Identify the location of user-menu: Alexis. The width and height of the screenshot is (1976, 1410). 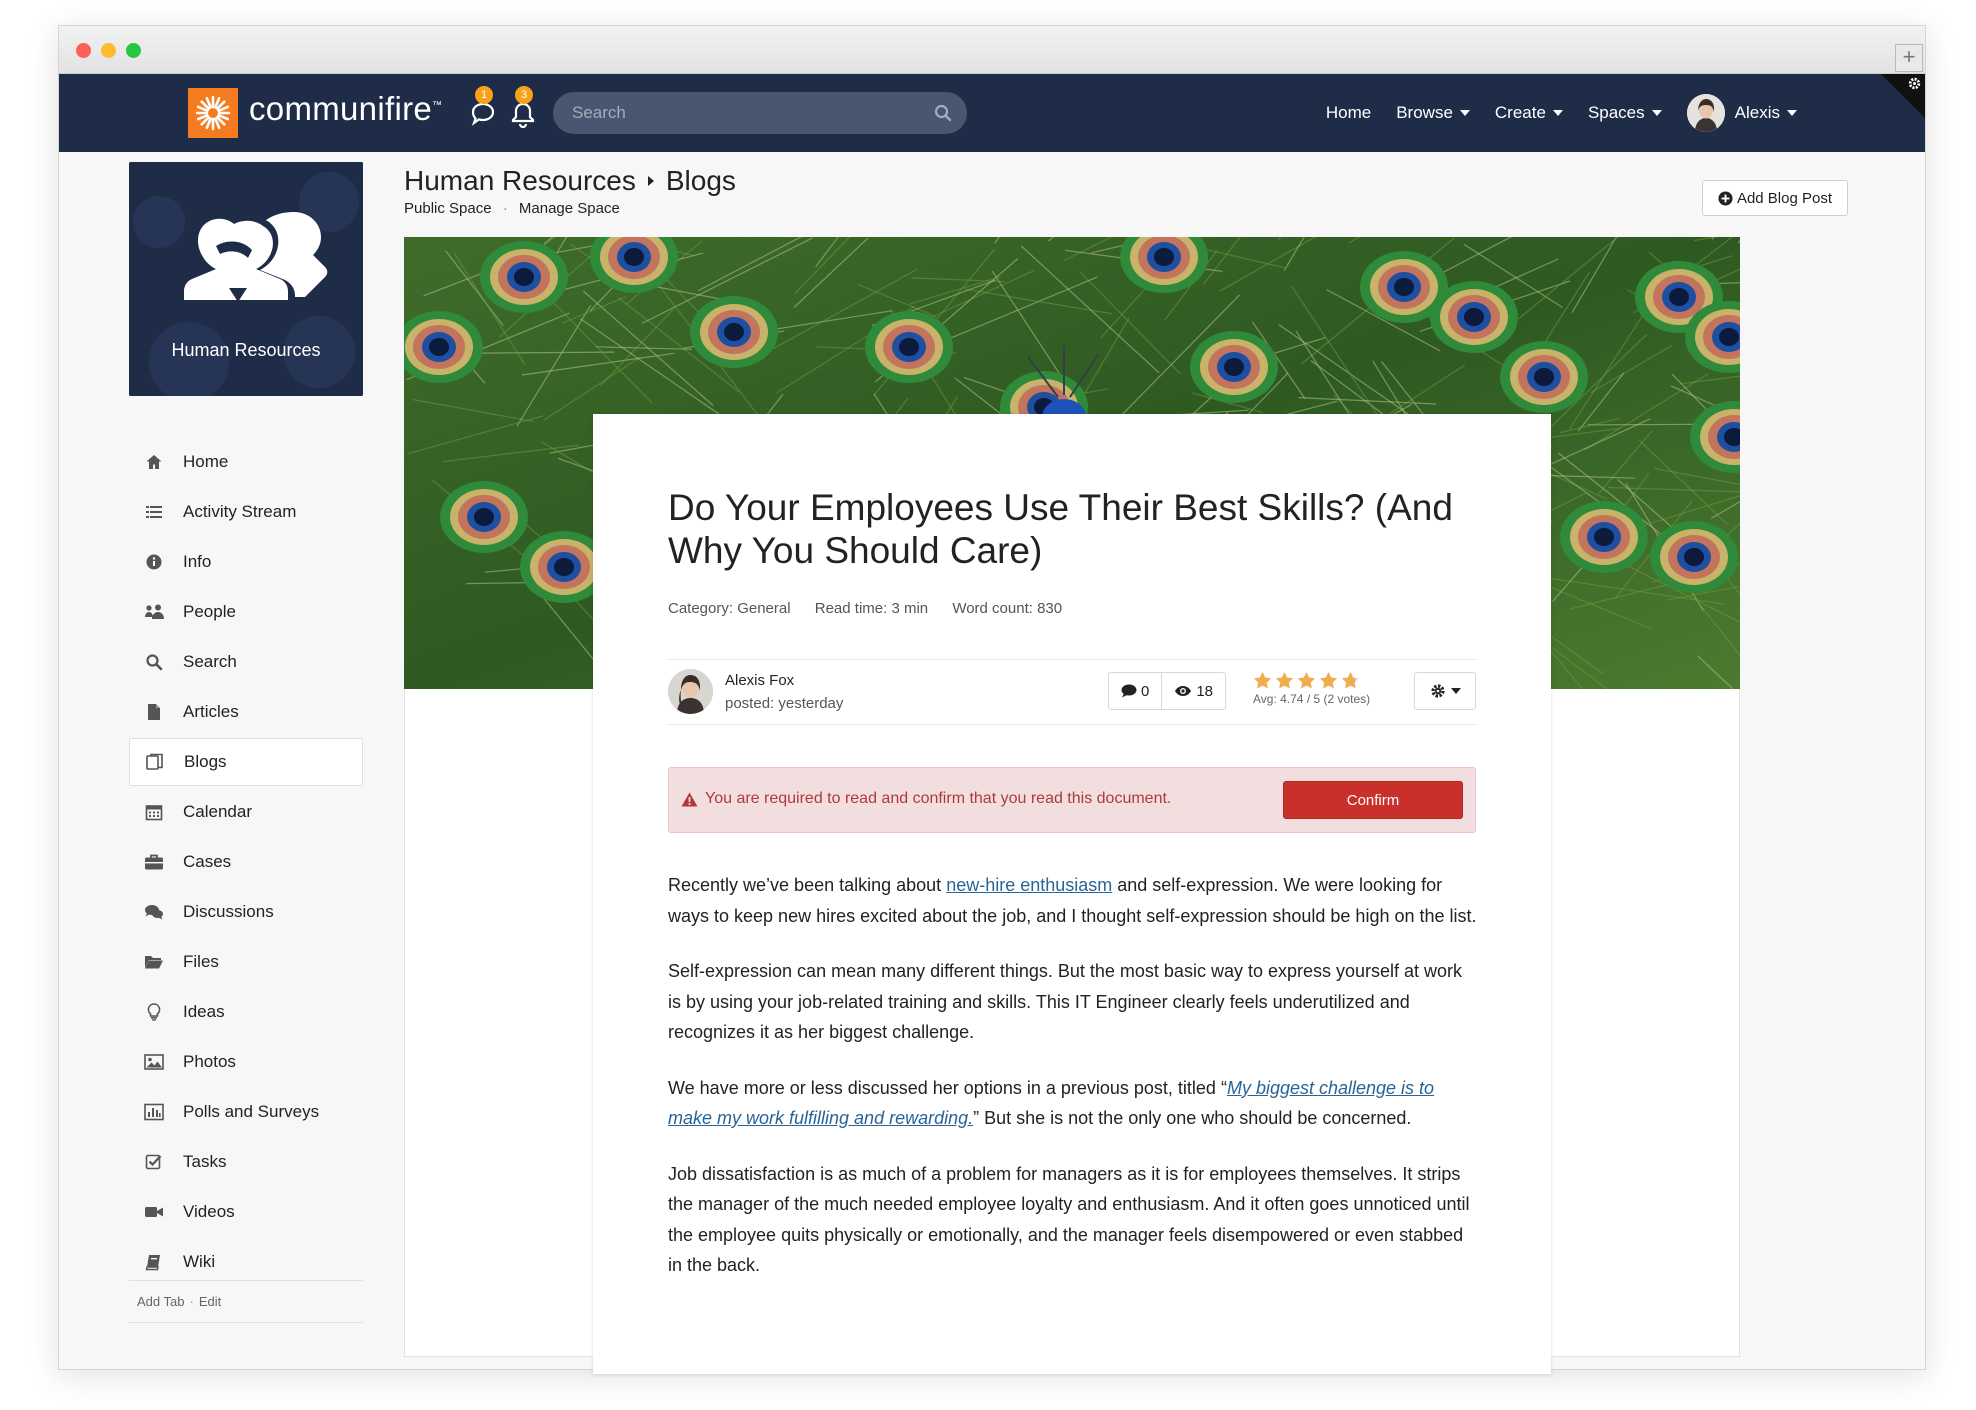
(1741, 113).